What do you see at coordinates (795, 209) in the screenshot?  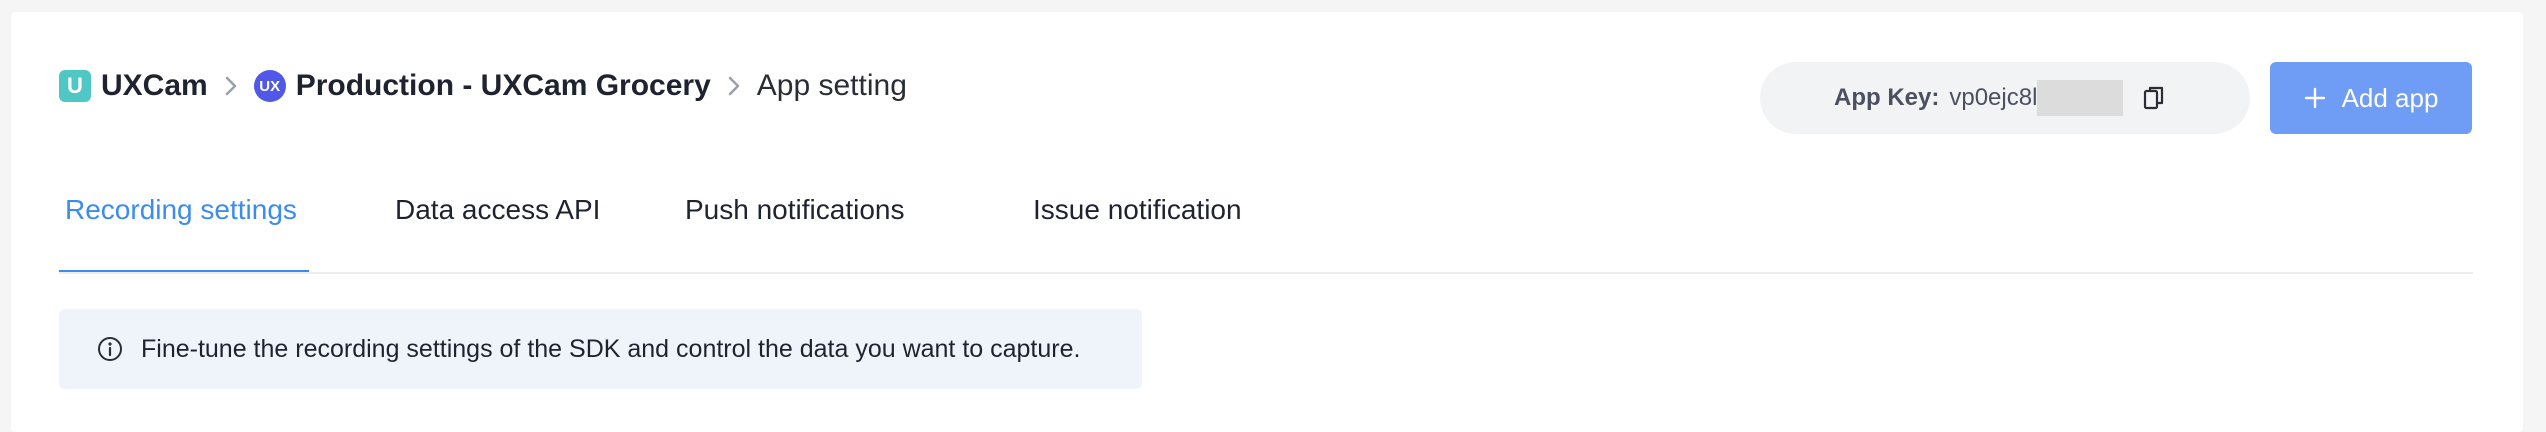 I see `tab-label: Push notifications` at bounding box center [795, 209].